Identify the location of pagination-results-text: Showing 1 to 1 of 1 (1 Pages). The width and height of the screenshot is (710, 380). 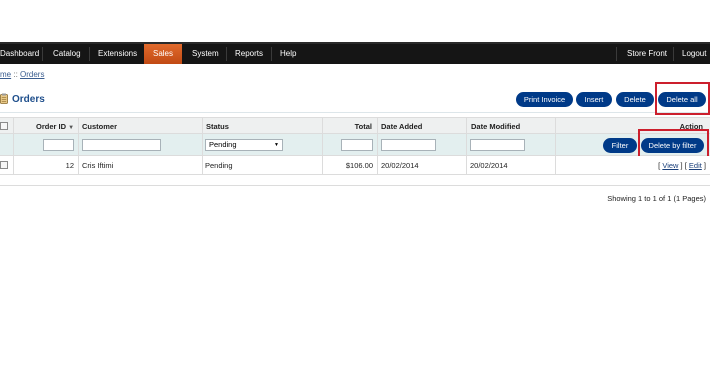
(656, 198).